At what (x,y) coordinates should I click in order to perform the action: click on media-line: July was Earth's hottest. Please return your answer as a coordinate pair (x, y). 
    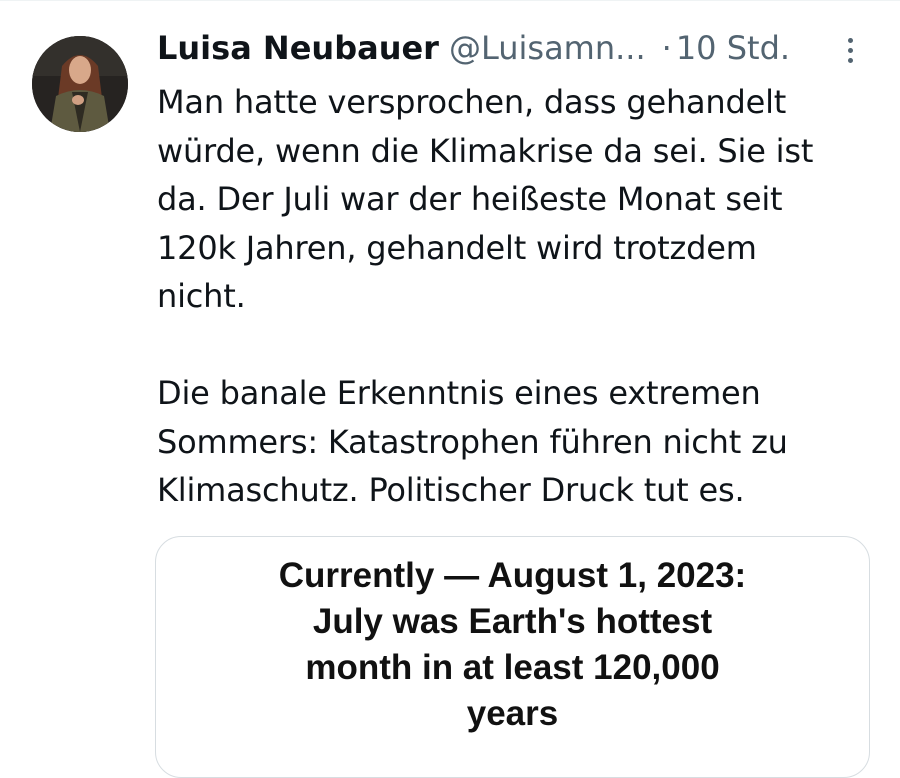
    Looking at the image, I should click on (512, 621).